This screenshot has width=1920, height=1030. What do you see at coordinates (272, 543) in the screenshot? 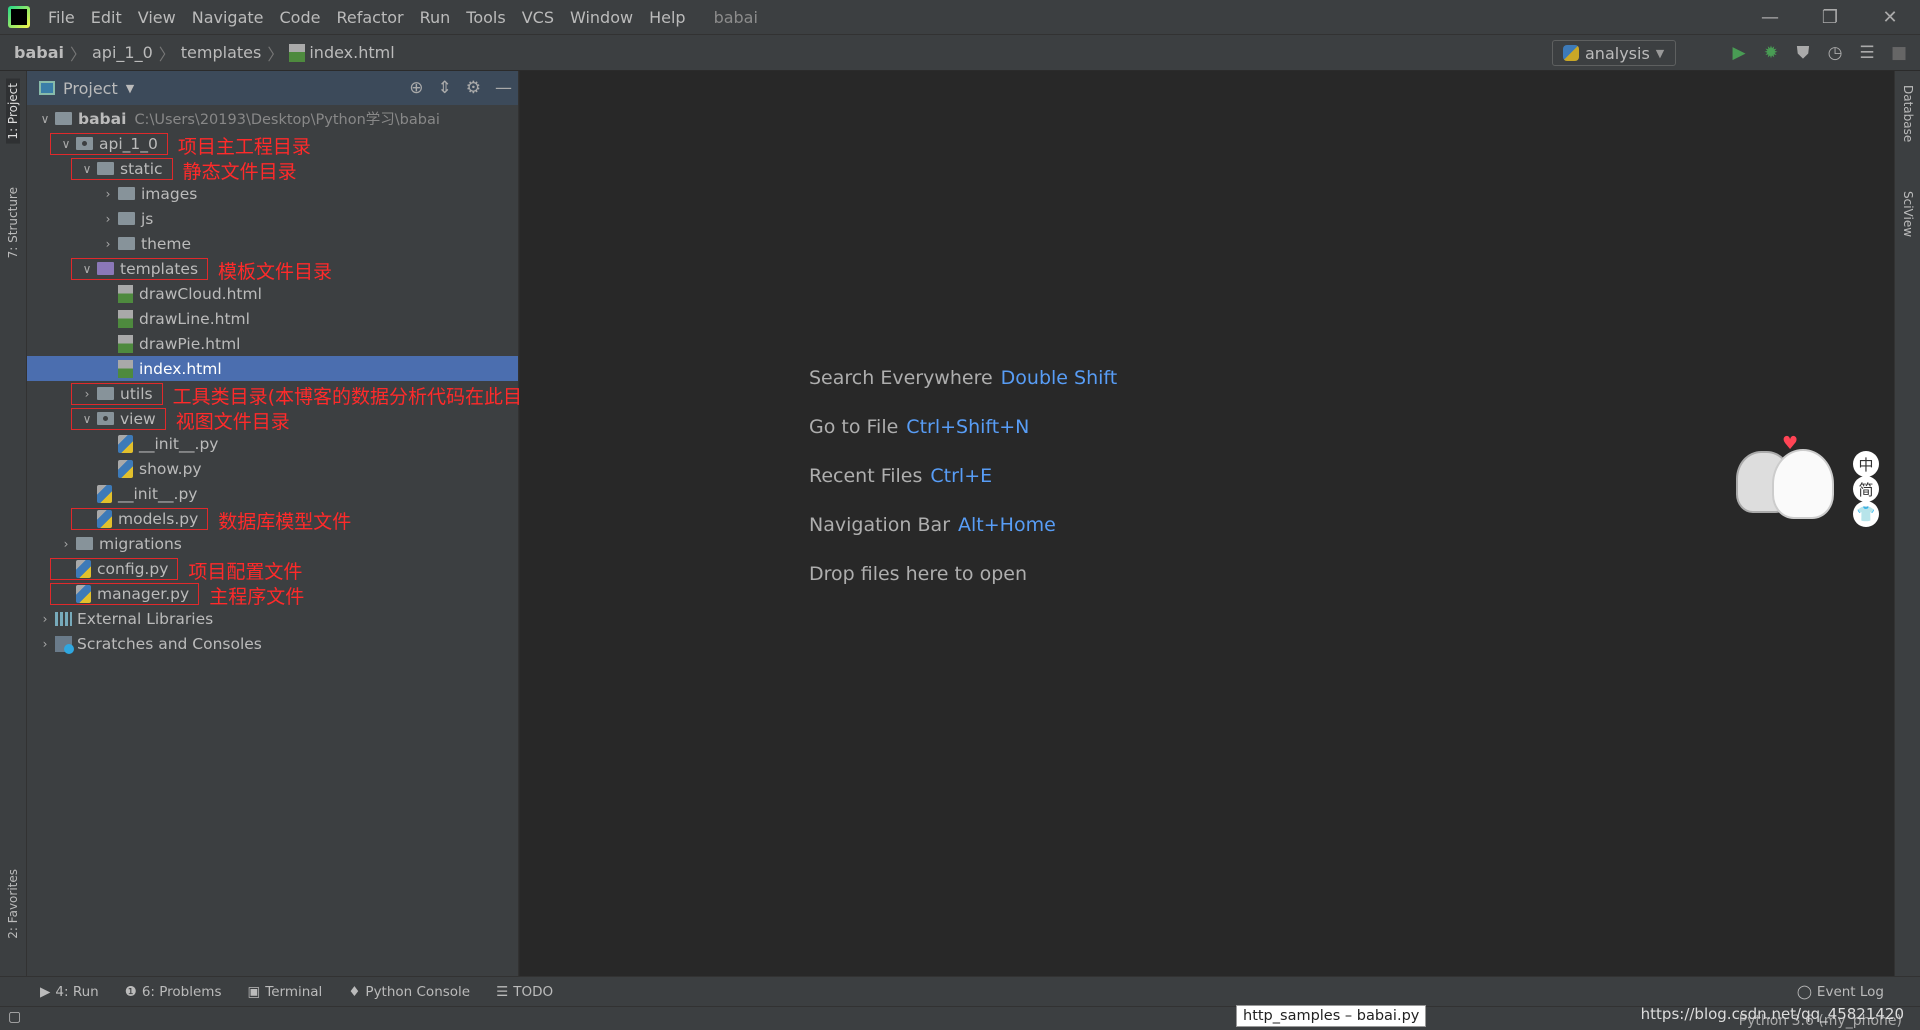
I see `tree-item: › migrations` at bounding box center [272, 543].